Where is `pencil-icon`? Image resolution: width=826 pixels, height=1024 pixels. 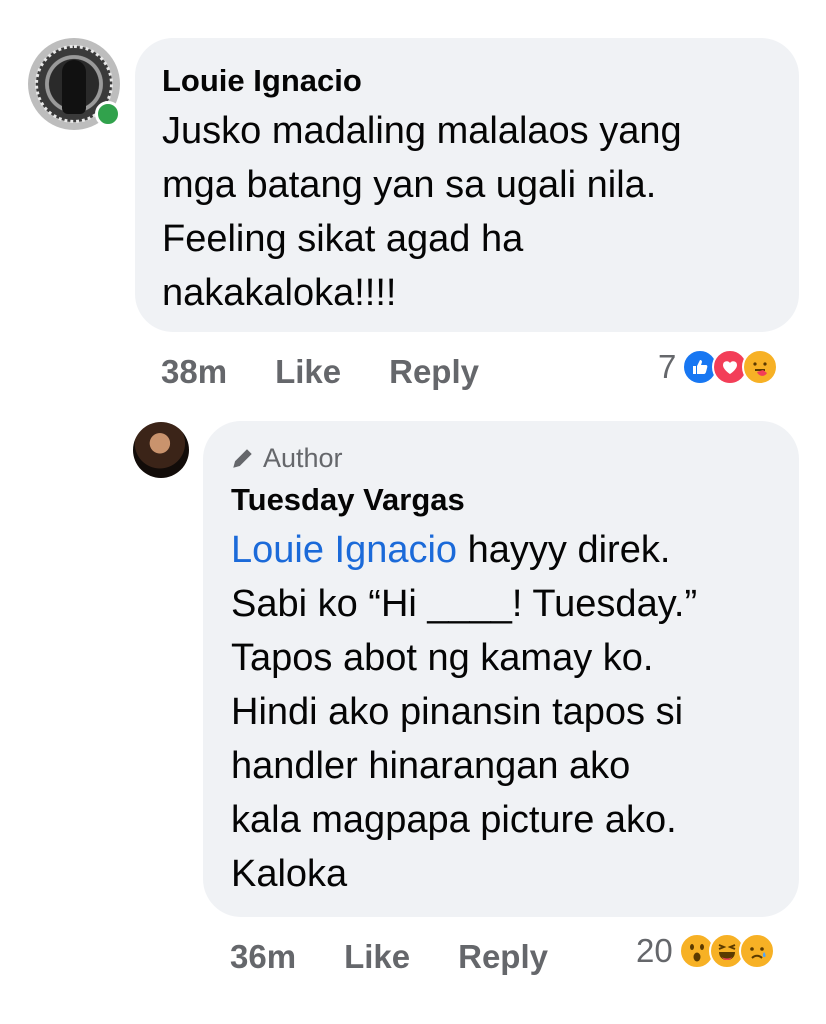 pencil-icon is located at coordinates (242, 458).